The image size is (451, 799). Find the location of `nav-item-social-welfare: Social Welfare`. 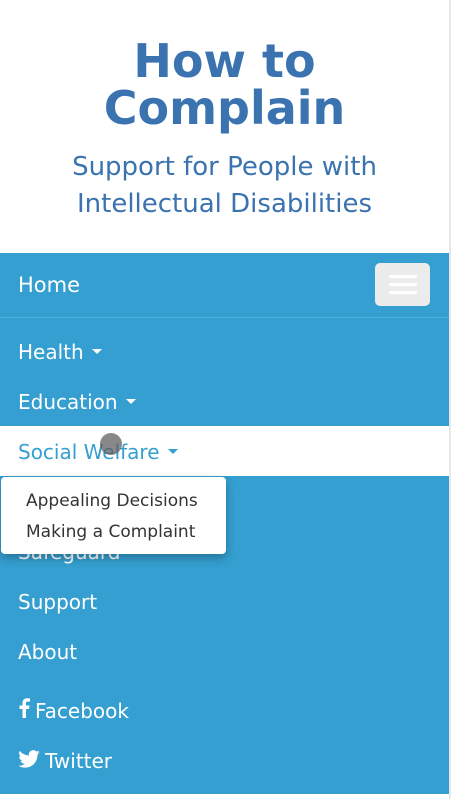

nav-item-social-welfare: Social Welfare is located at coordinates (98, 452).